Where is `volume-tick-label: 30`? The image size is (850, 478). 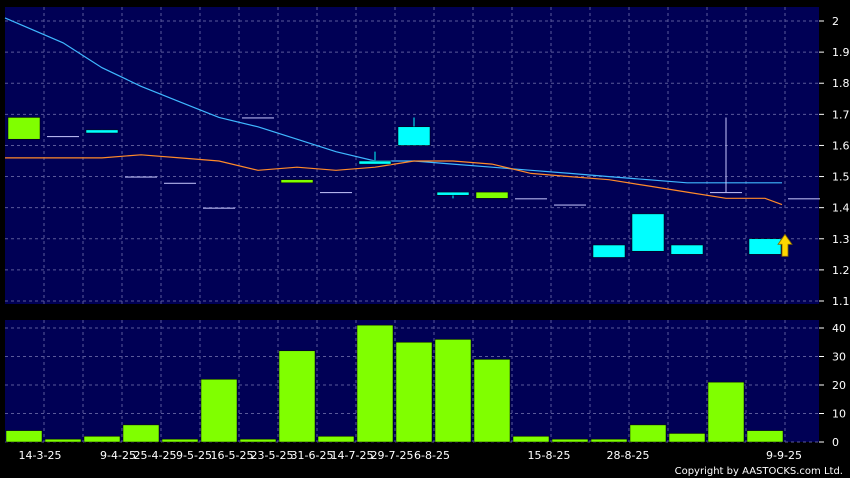
volume-tick-label: 30 is located at coordinates (839, 357).